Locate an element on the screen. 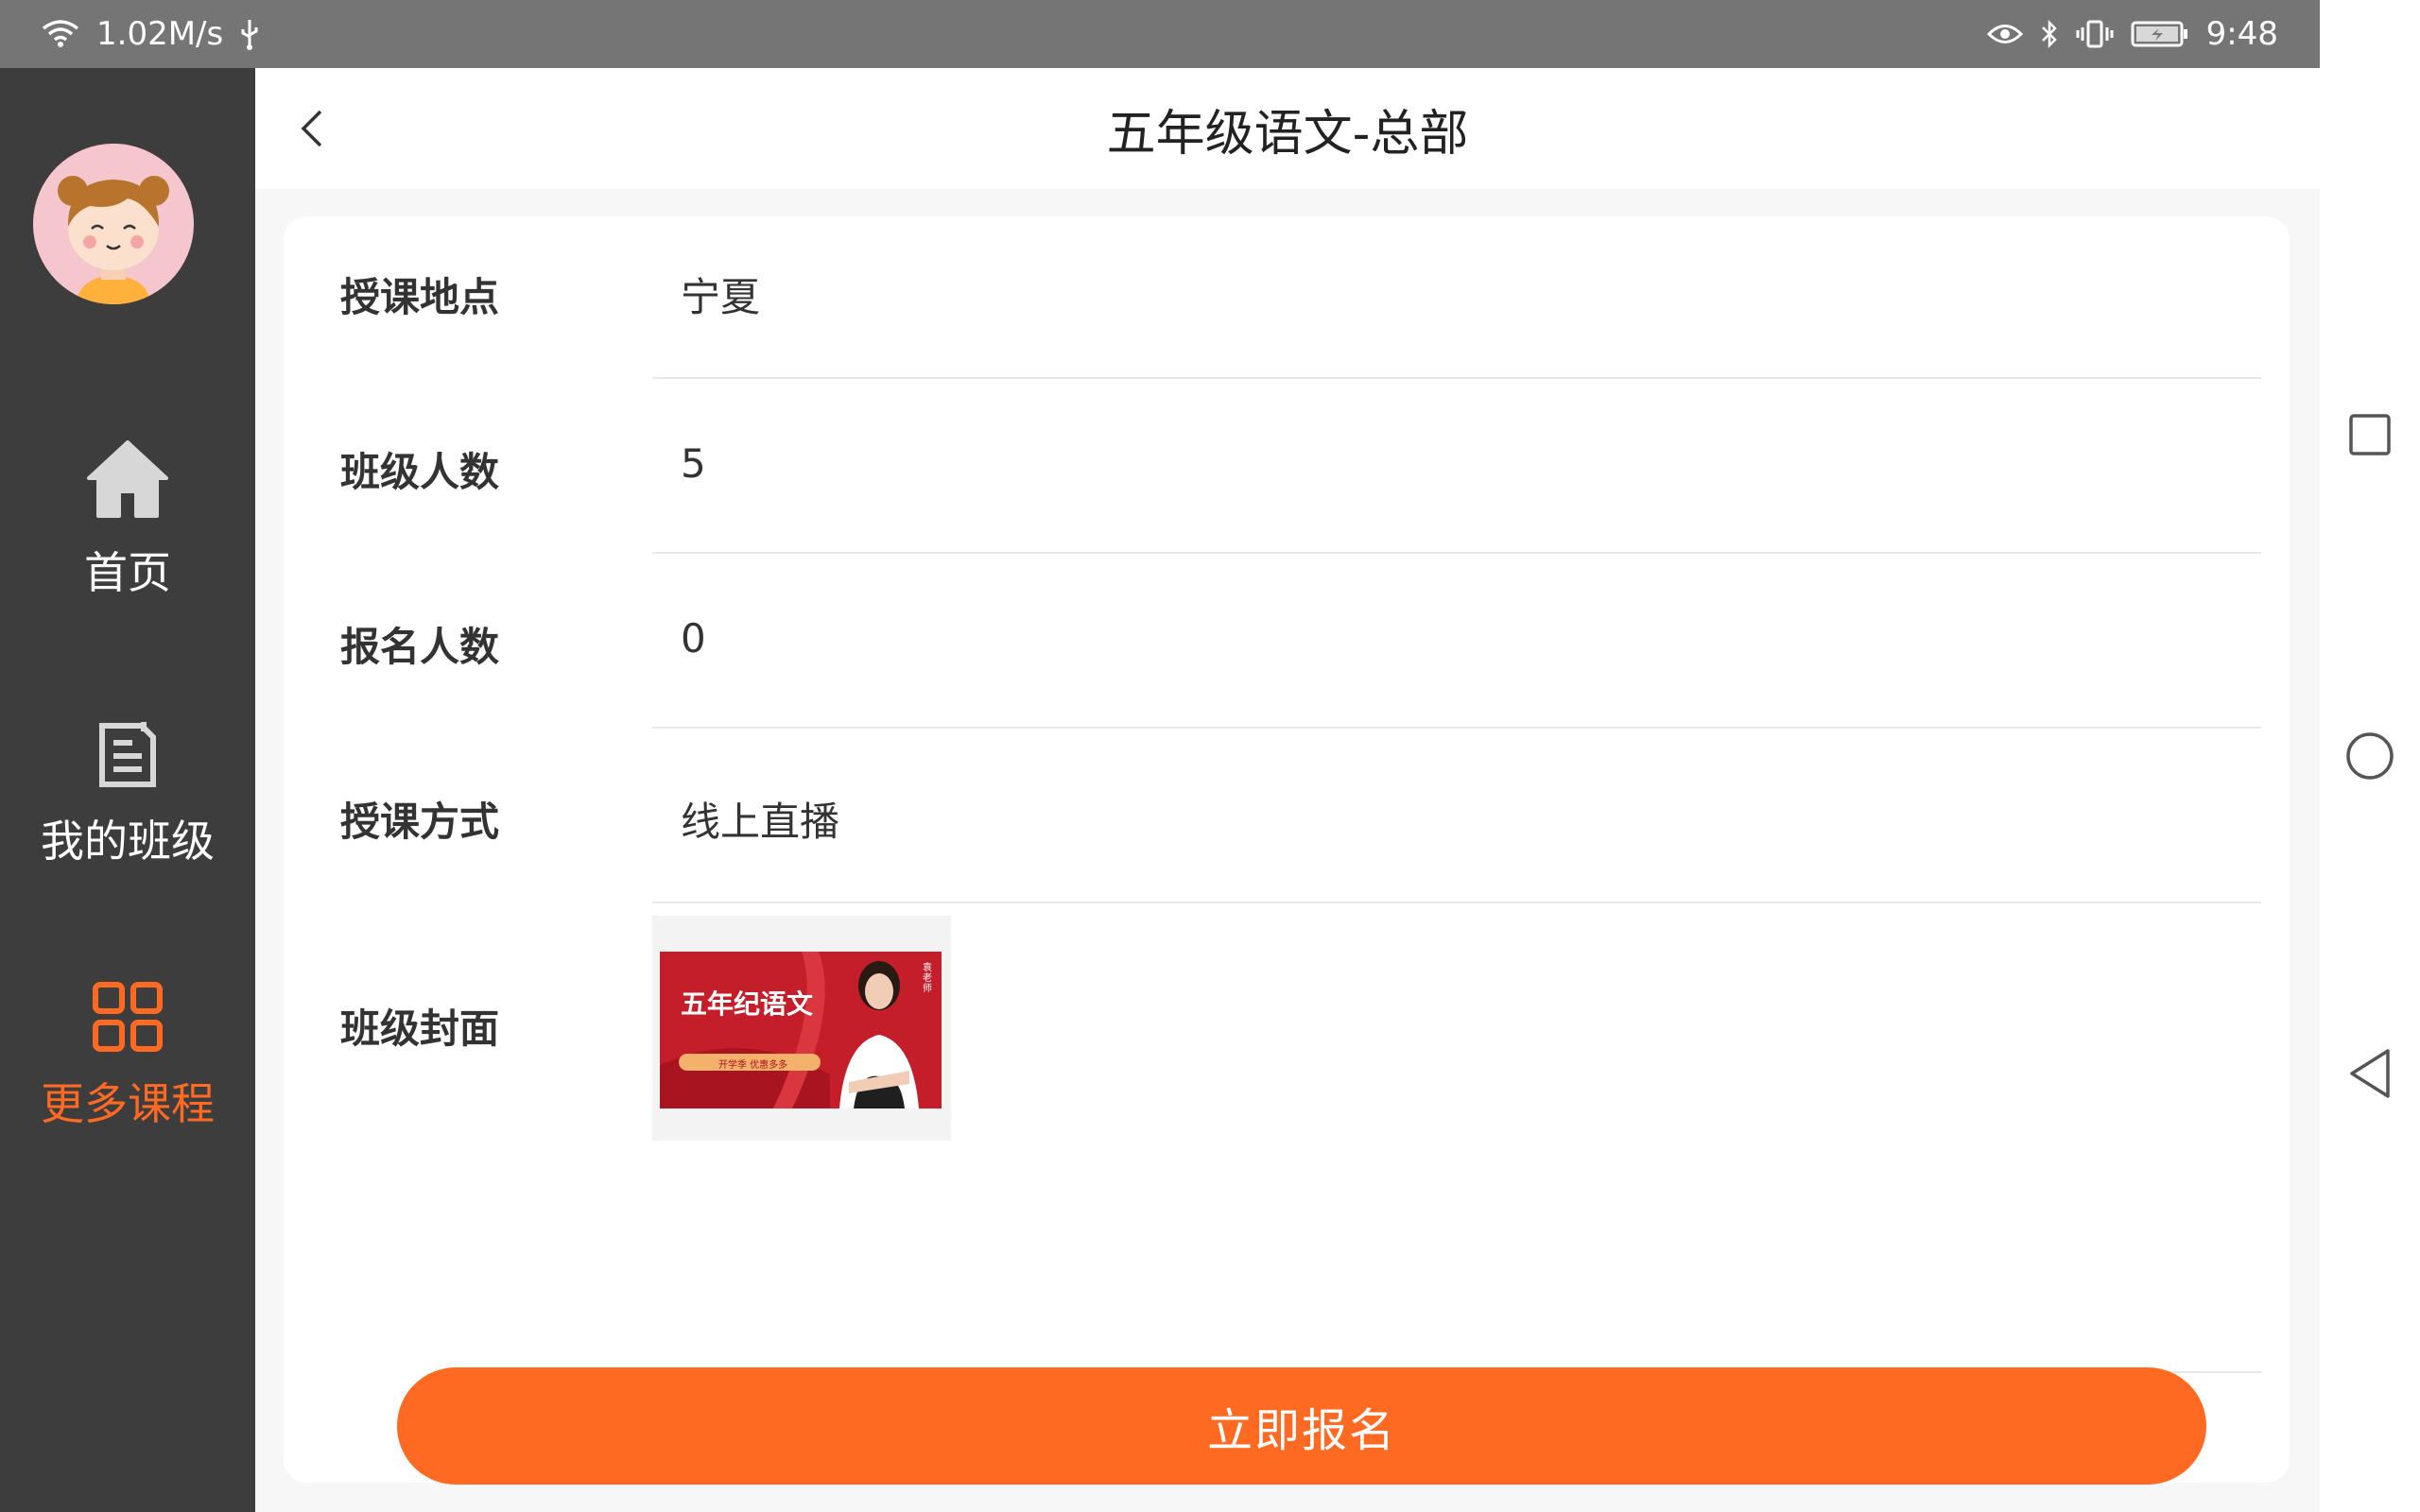 The height and width of the screenshot is (1512, 2420). home-icon is located at coordinates (127, 481).